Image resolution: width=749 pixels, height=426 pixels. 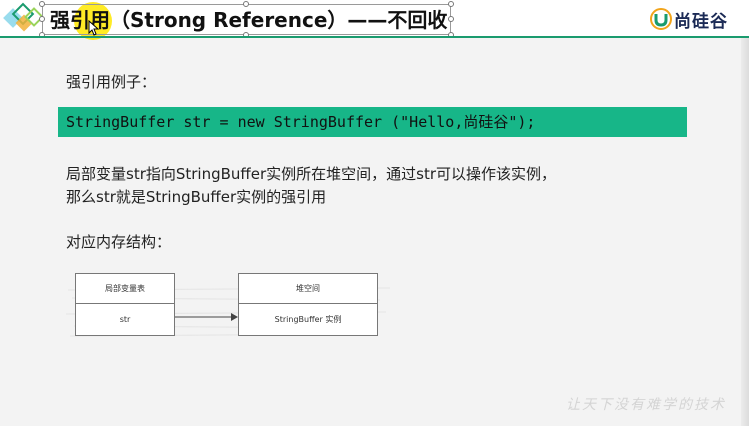 What do you see at coordinates (125, 289) in the screenshot?
I see `local-variable-table-header: 局部变量表` at bounding box center [125, 289].